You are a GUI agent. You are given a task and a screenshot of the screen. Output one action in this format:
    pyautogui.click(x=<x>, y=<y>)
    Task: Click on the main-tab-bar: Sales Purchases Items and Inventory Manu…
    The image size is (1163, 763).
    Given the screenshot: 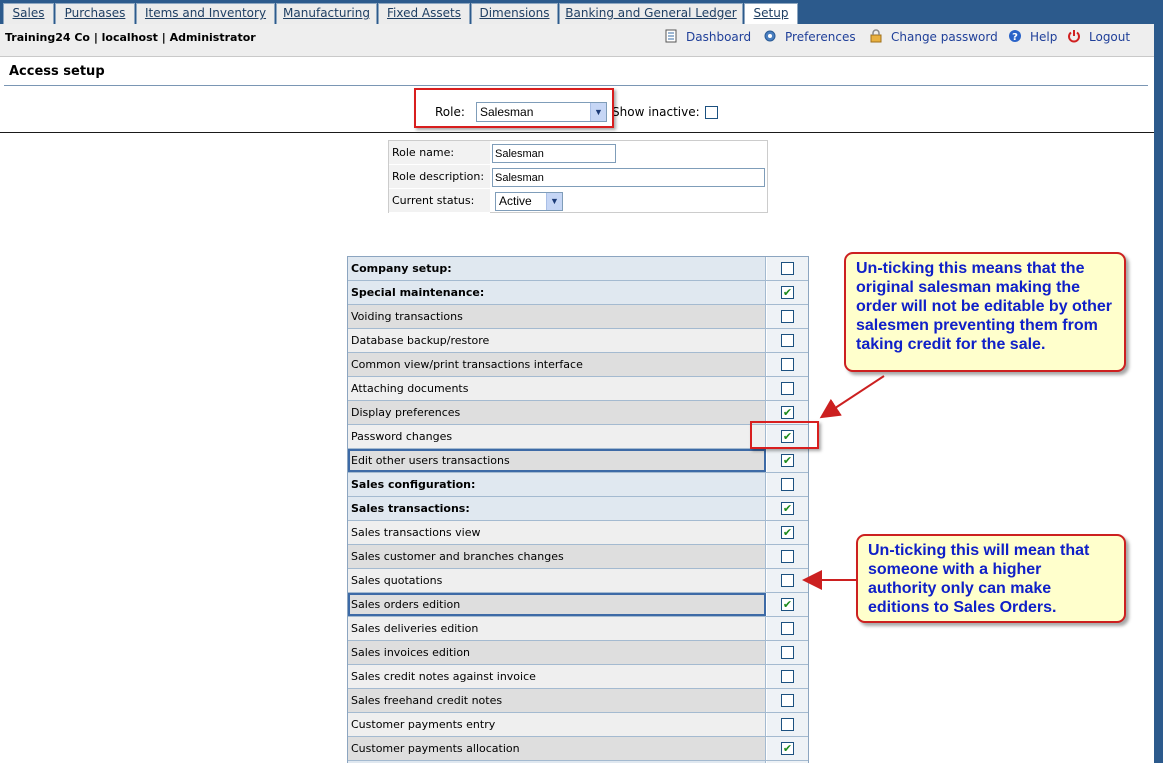 What is the action you would take?
    pyautogui.click(x=581, y=12)
    